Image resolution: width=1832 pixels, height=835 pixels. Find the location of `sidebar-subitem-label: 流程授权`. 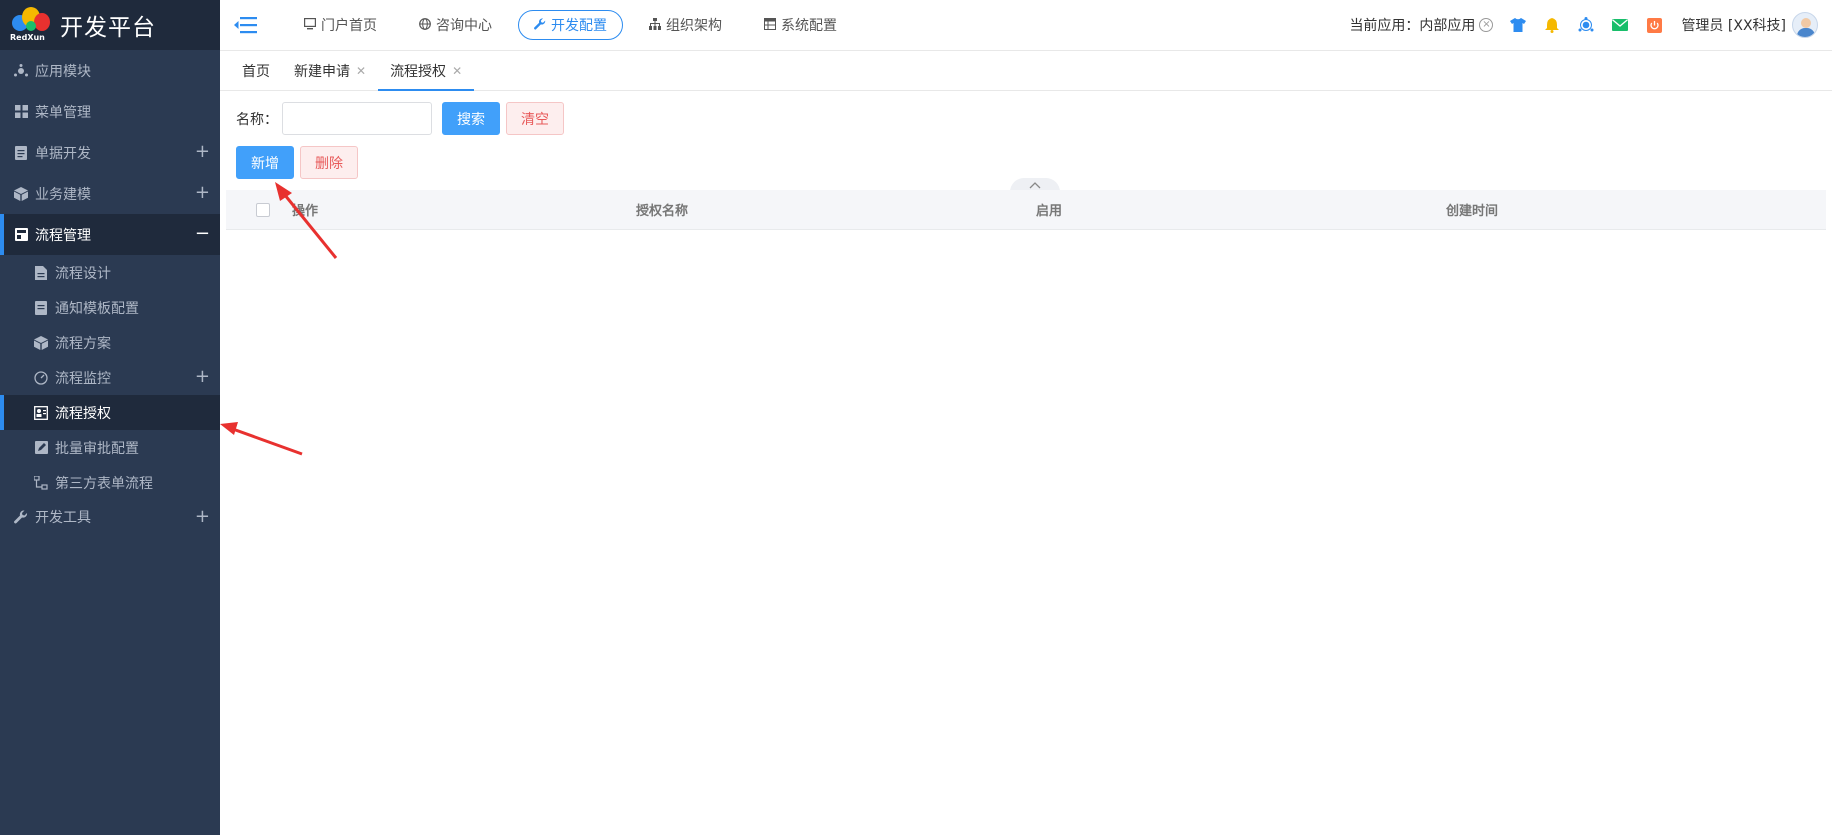

sidebar-subitem-label: 流程授权 is located at coordinates (83, 413).